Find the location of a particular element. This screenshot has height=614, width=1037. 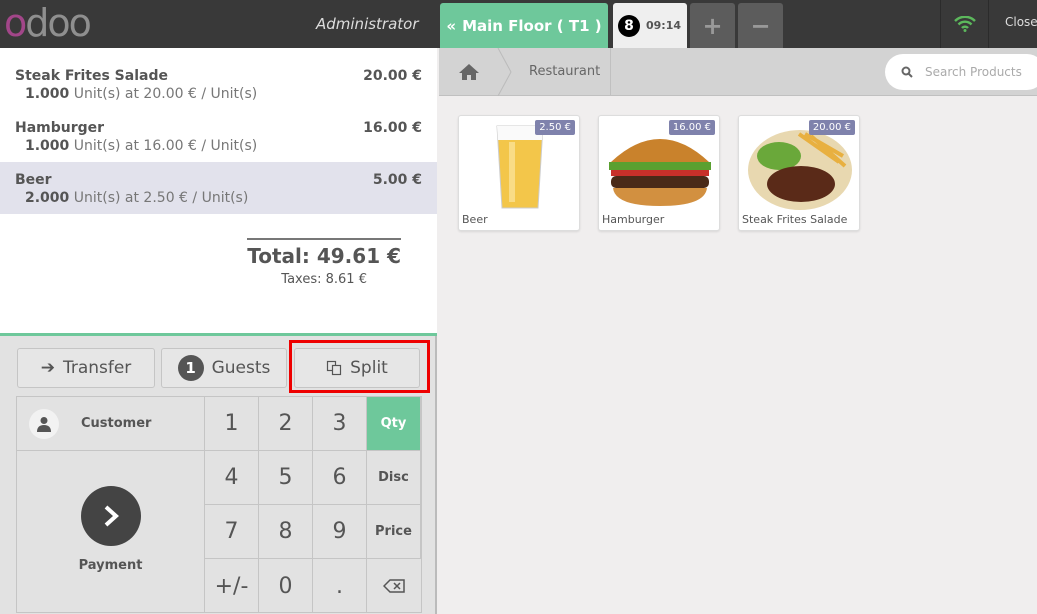

chevron-right-icon is located at coordinates (110, 515).